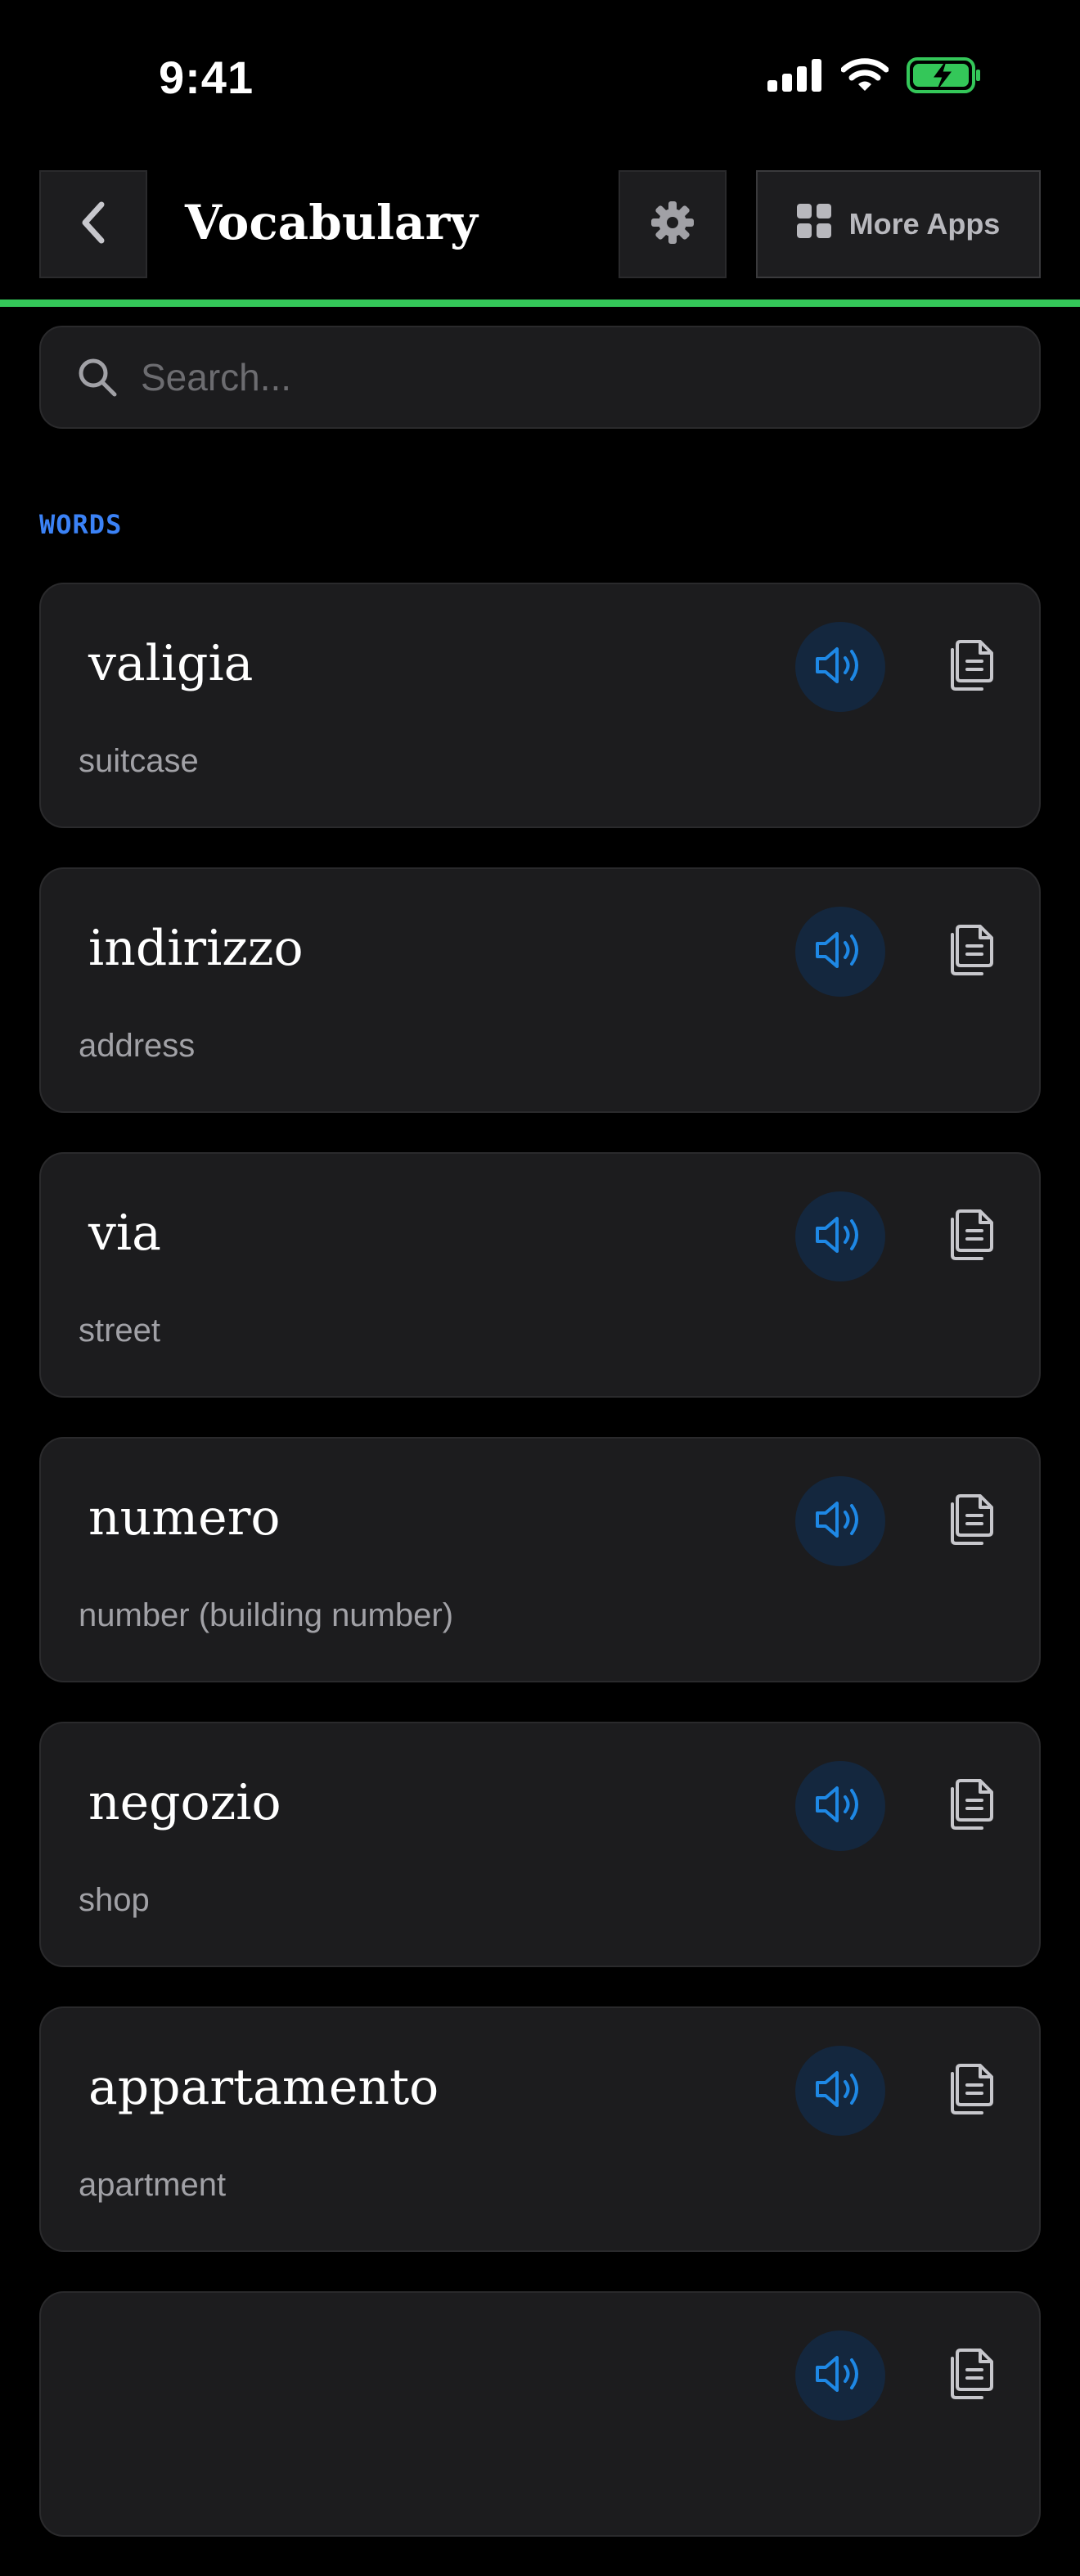 The width and height of the screenshot is (1080, 2576). What do you see at coordinates (98, 377) in the screenshot?
I see `search-icon` at bounding box center [98, 377].